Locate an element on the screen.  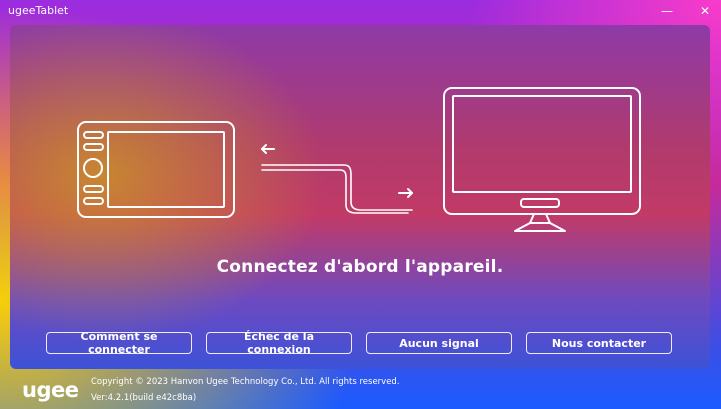
version-text: Ver:4.2.1(build e42c8ba) is located at coordinates (144, 398).